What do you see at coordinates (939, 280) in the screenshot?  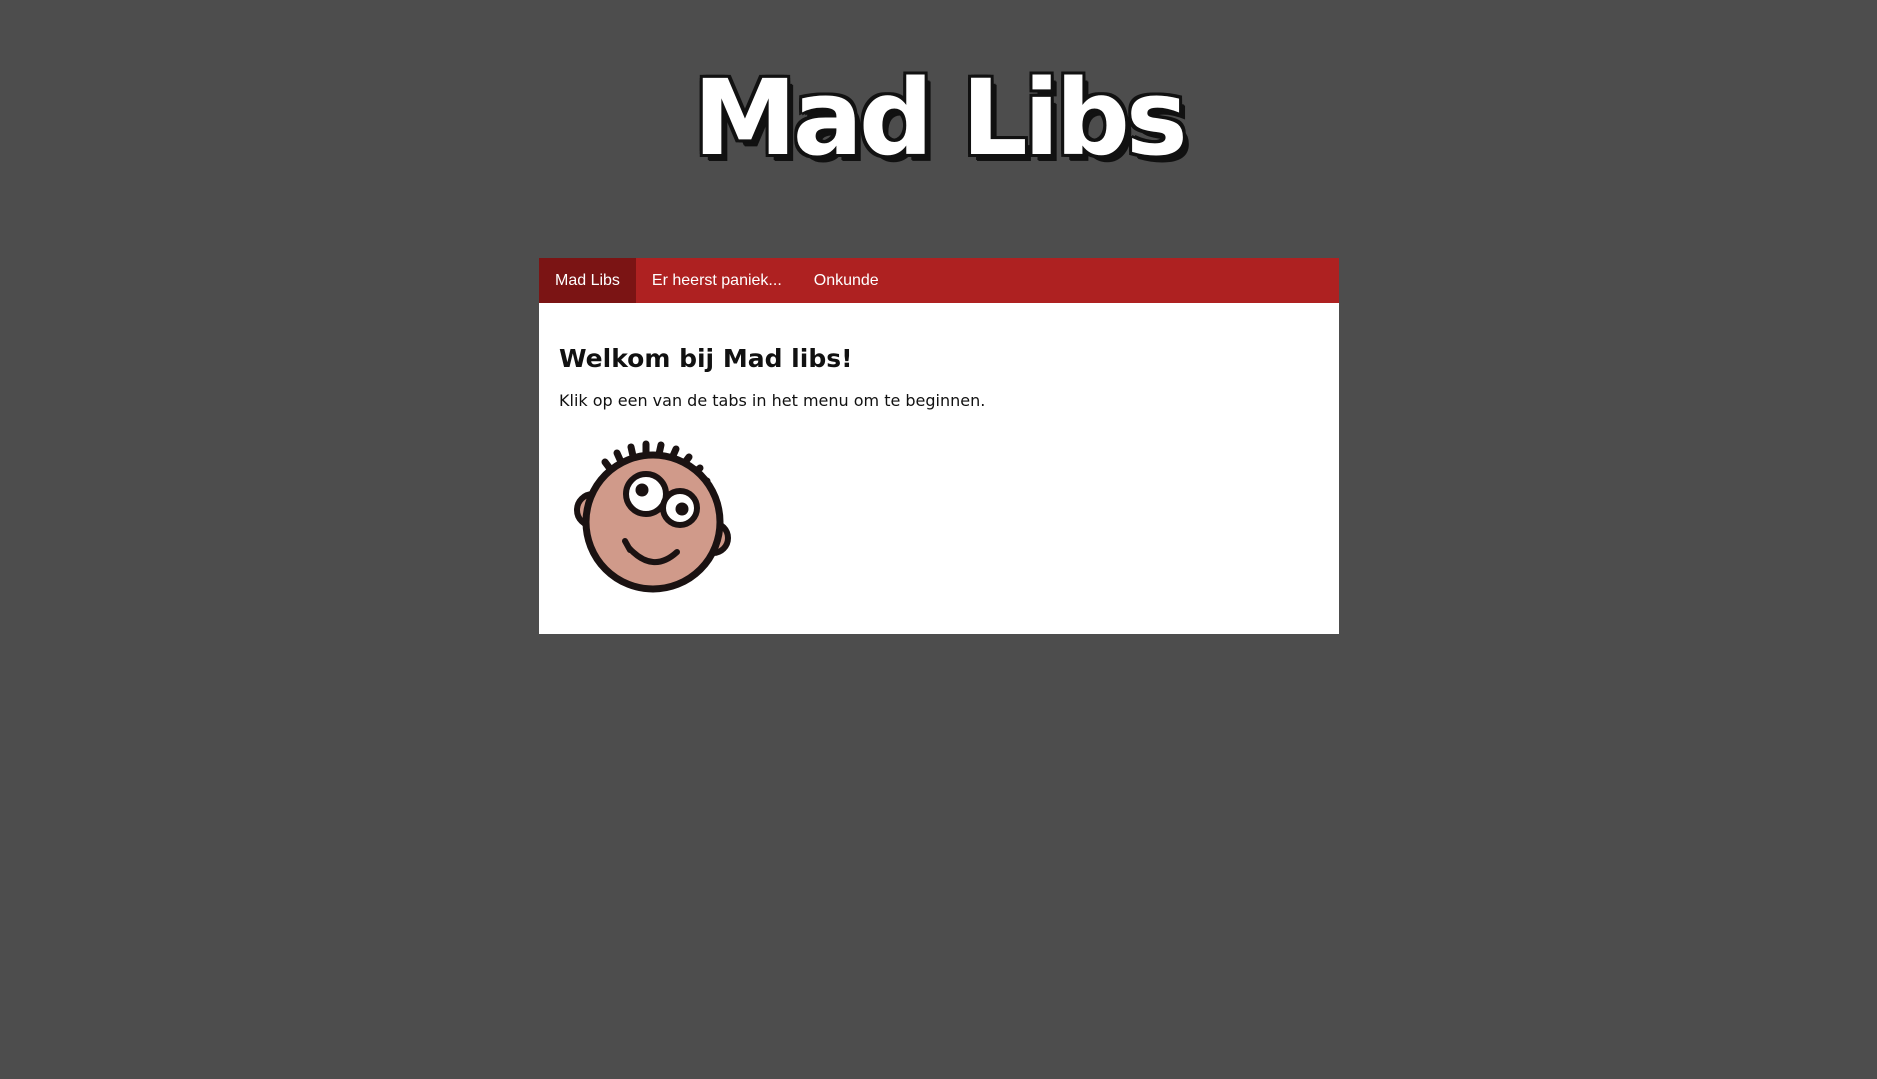 I see `tab-bar: Mad Libs Er heerst paniek... Onkunde` at bounding box center [939, 280].